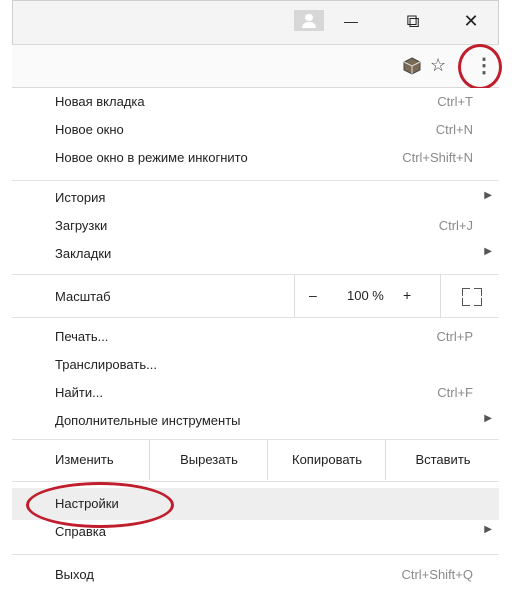 Image resolution: width=512 pixels, height=600 pixels. What do you see at coordinates (255, 255) in the screenshot?
I see `menu-item-bookmarks: Закладки ▶` at bounding box center [255, 255].